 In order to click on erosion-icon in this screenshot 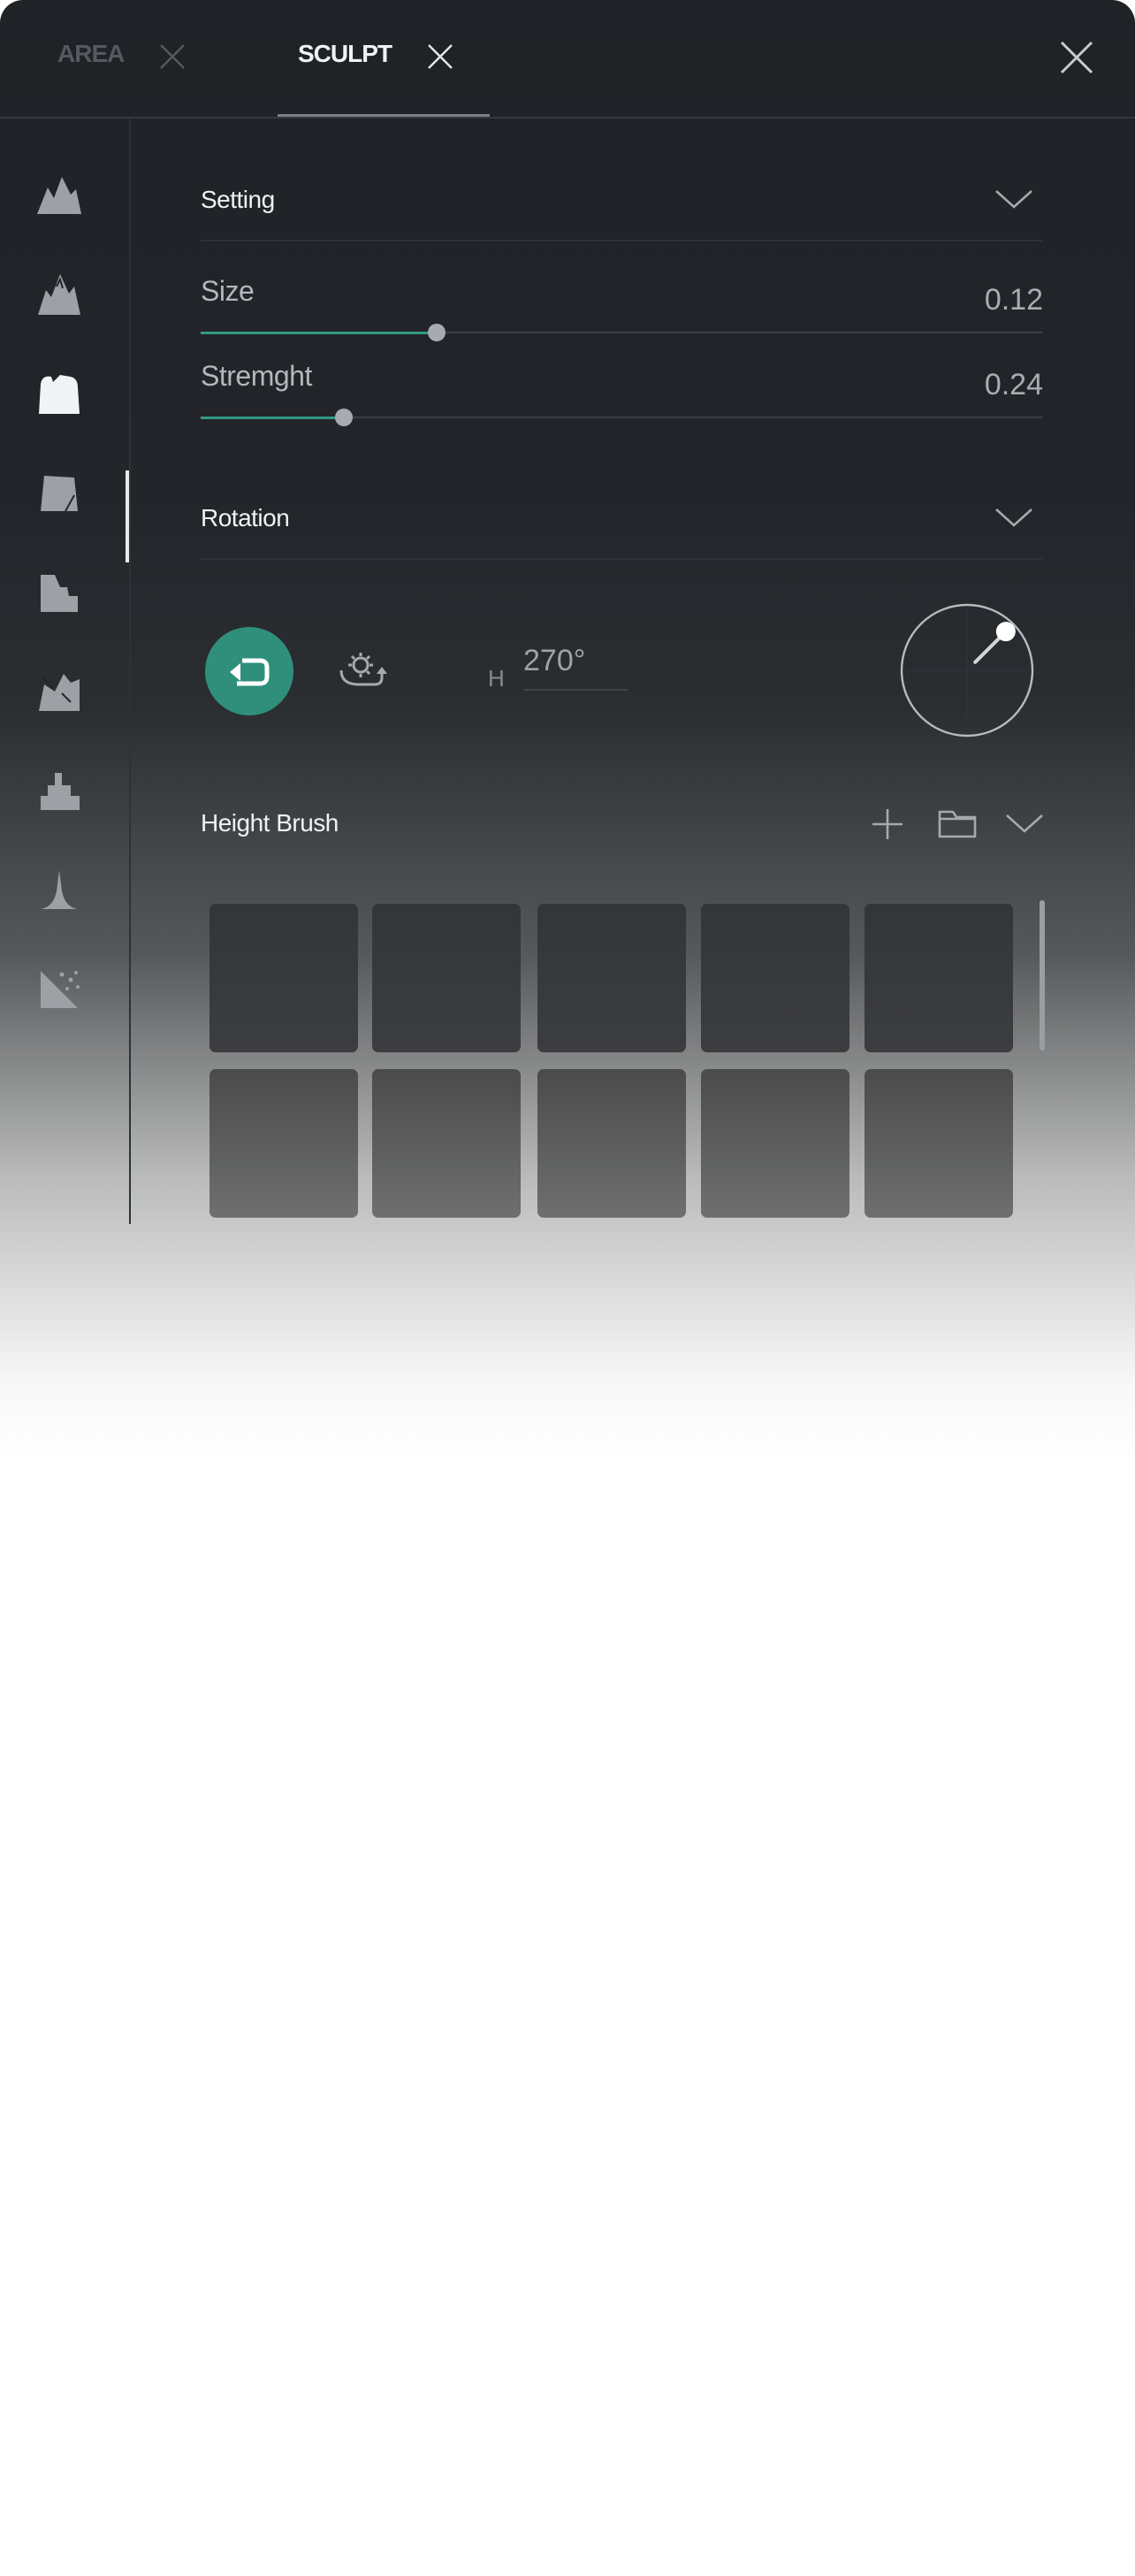, I will do `click(59, 691)`.